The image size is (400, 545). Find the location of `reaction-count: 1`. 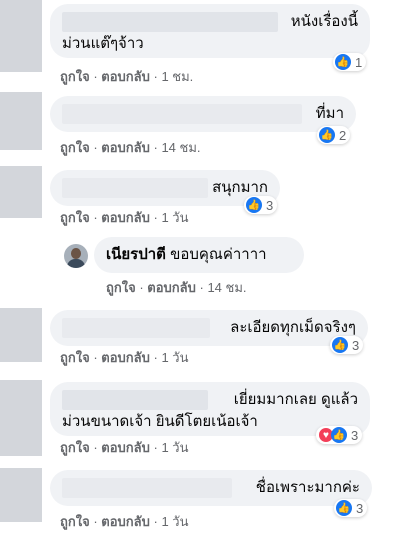

reaction-count: 1 is located at coordinates (359, 62).